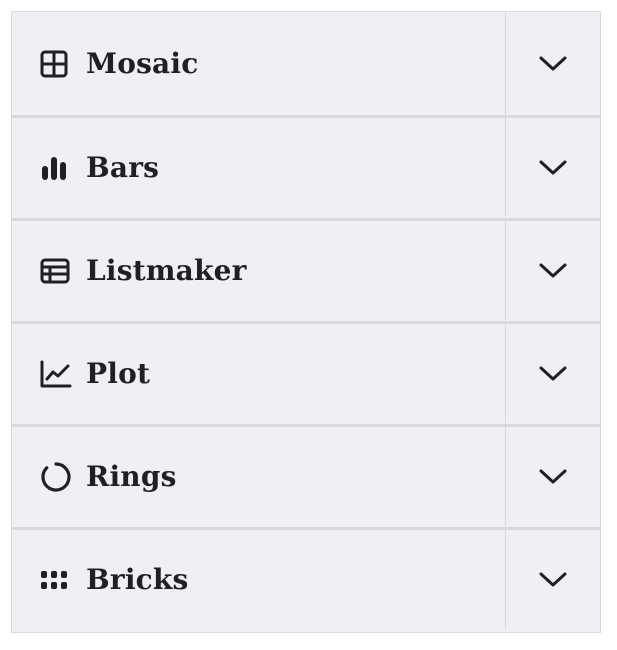 This screenshot has width=617, height=650. I want to click on accordion-label: Bars, so click(123, 167).